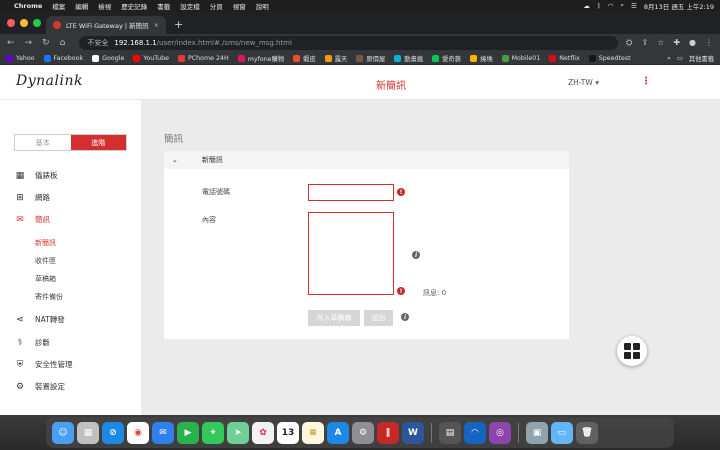 This screenshot has height=450, width=720. Describe the element at coordinates (36, 175) in the screenshot. I see `sidebar-item-dashboard: ▦ 儀錶板` at that location.